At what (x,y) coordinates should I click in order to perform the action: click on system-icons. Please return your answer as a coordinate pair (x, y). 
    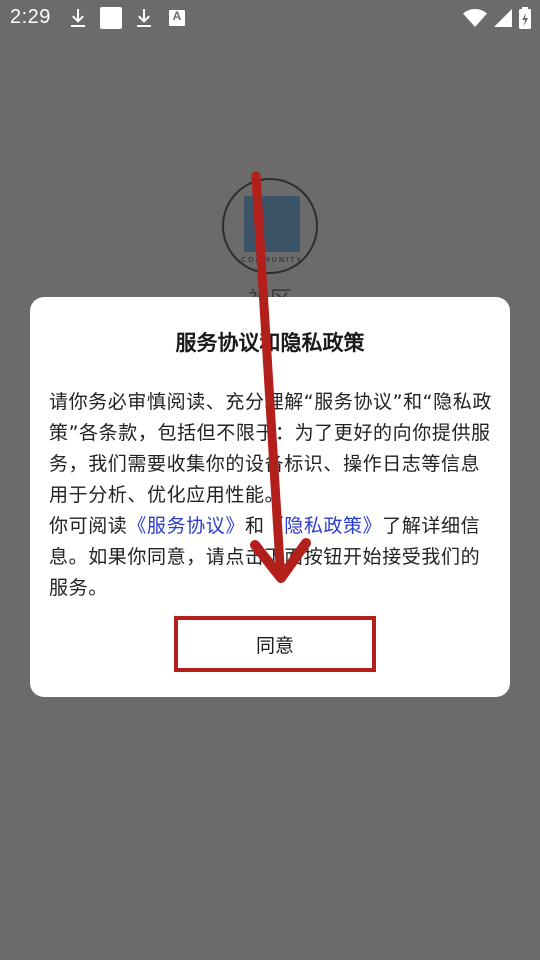
    Looking at the image, I should click on (495, 18).